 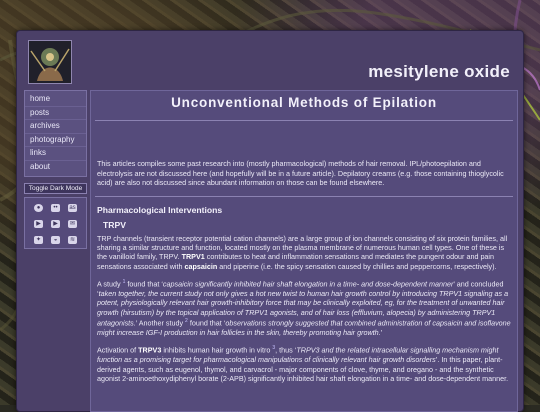 I want to click on email-icon: ✉, so click(x=72, y=223).